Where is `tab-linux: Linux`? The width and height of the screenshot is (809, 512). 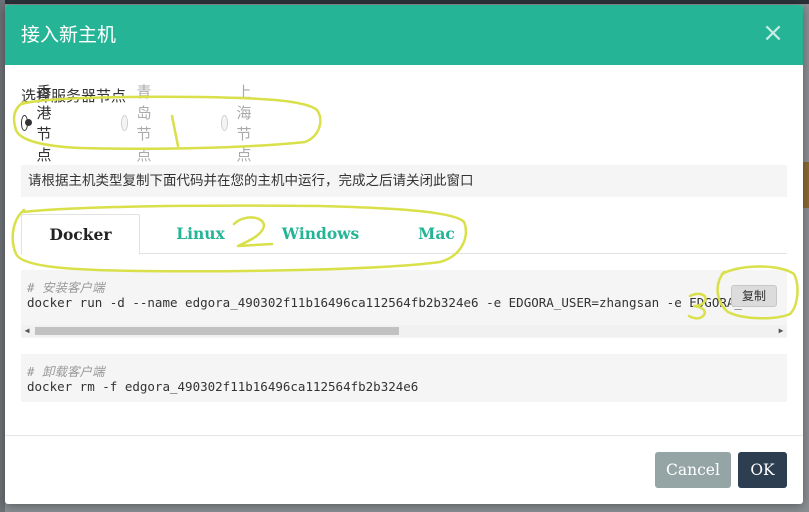
tab-linux: Linux is located at coordinates (200, 234).